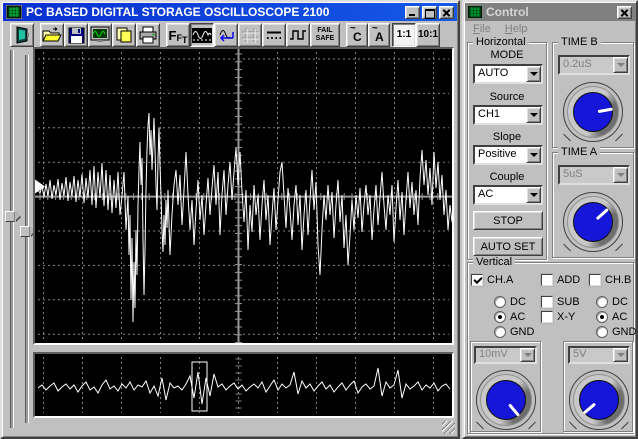 The width and height of the screenshot is (638, 439). I want to click on display-button, so click(100, 35).